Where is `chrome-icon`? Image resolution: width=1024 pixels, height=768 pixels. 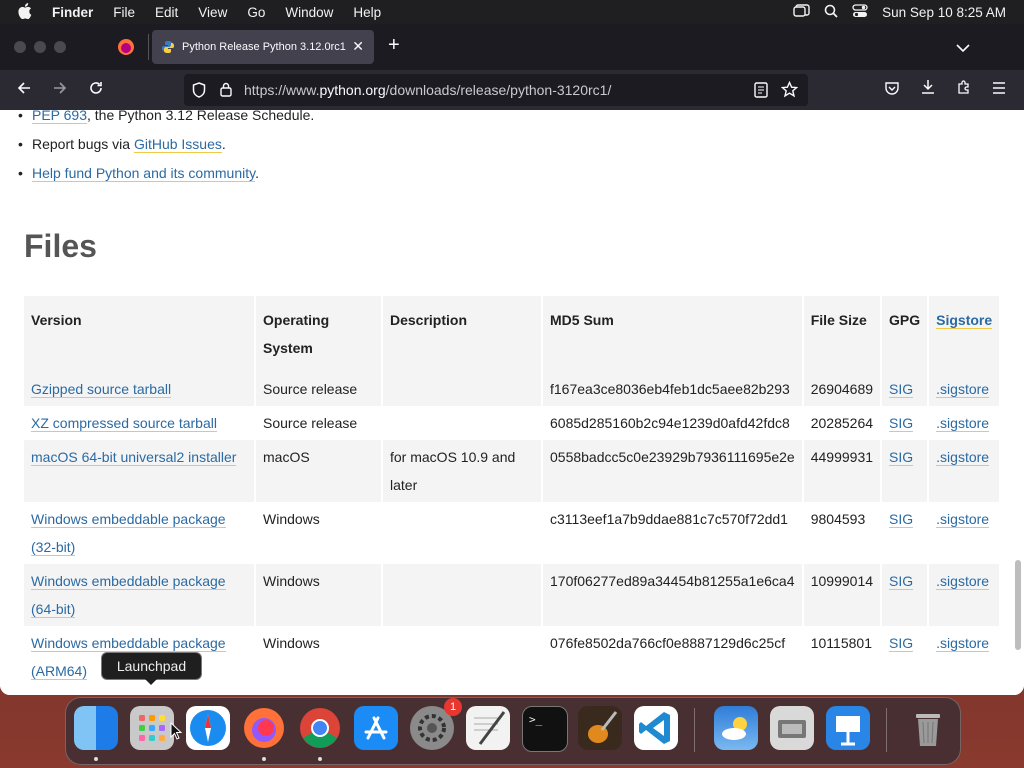 chrome-icon is located at coordinates (320, 728).